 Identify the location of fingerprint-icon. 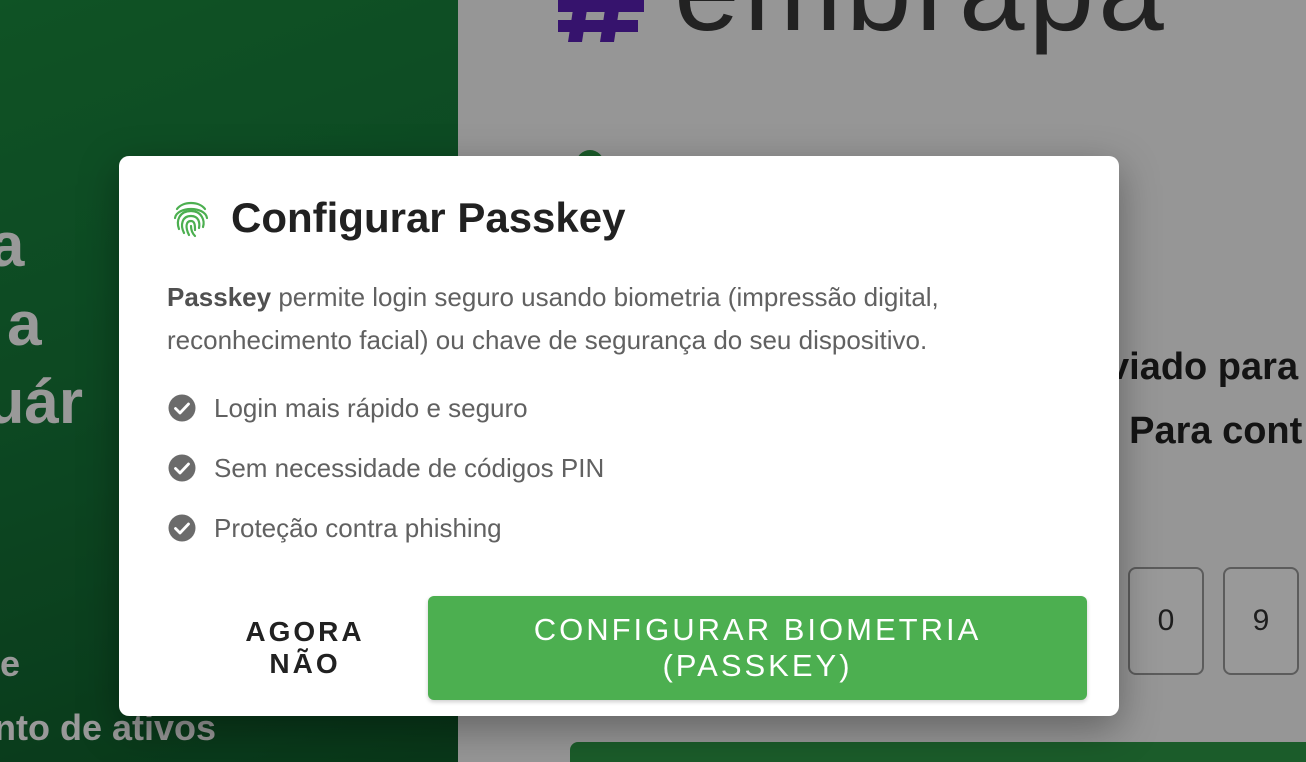
(191, 219).